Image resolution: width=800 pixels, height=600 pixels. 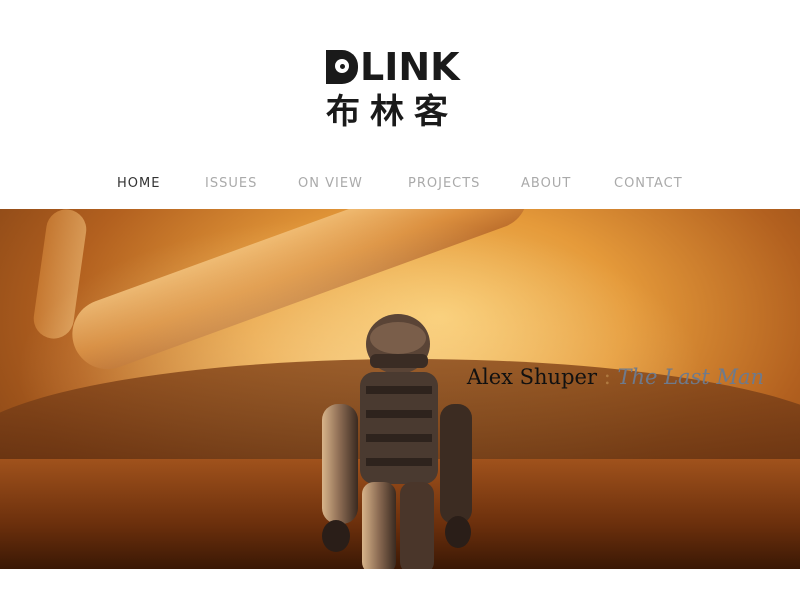 I want to click on logo-chinese-text: 布林客, so click(x=392, y=112).